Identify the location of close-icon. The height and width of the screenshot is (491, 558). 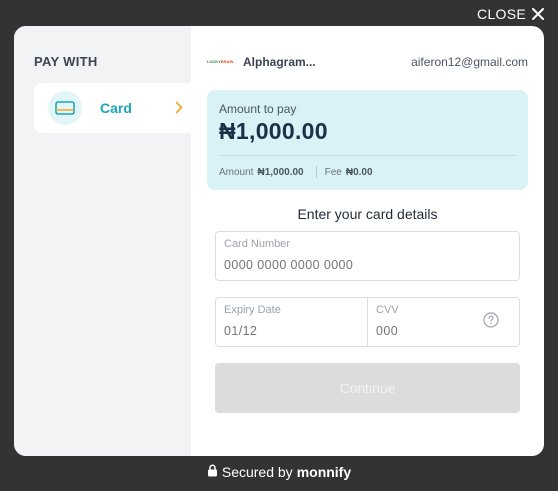
(538, 14).